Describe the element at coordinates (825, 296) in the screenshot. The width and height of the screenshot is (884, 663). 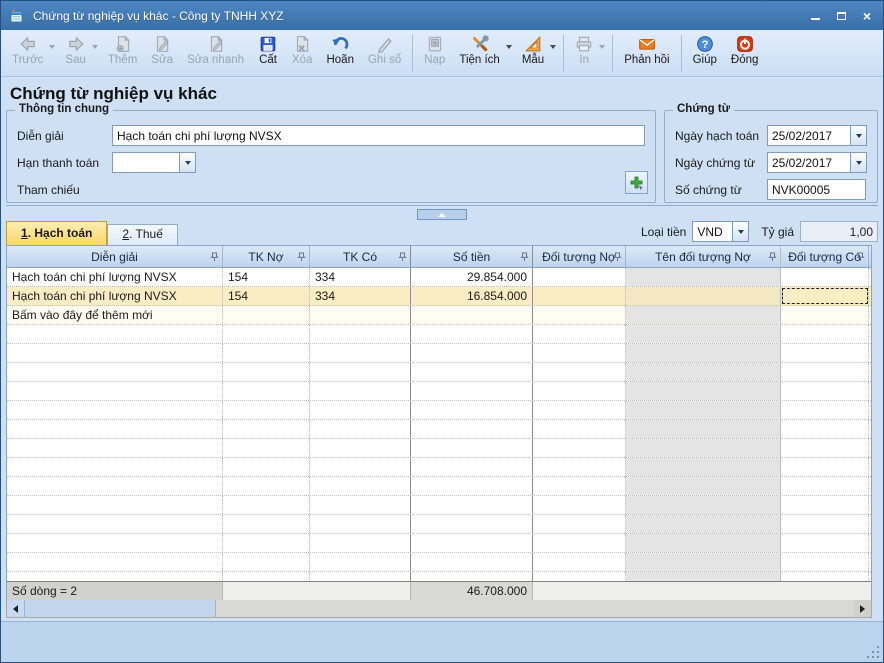
I see `focused-cell` at that location.